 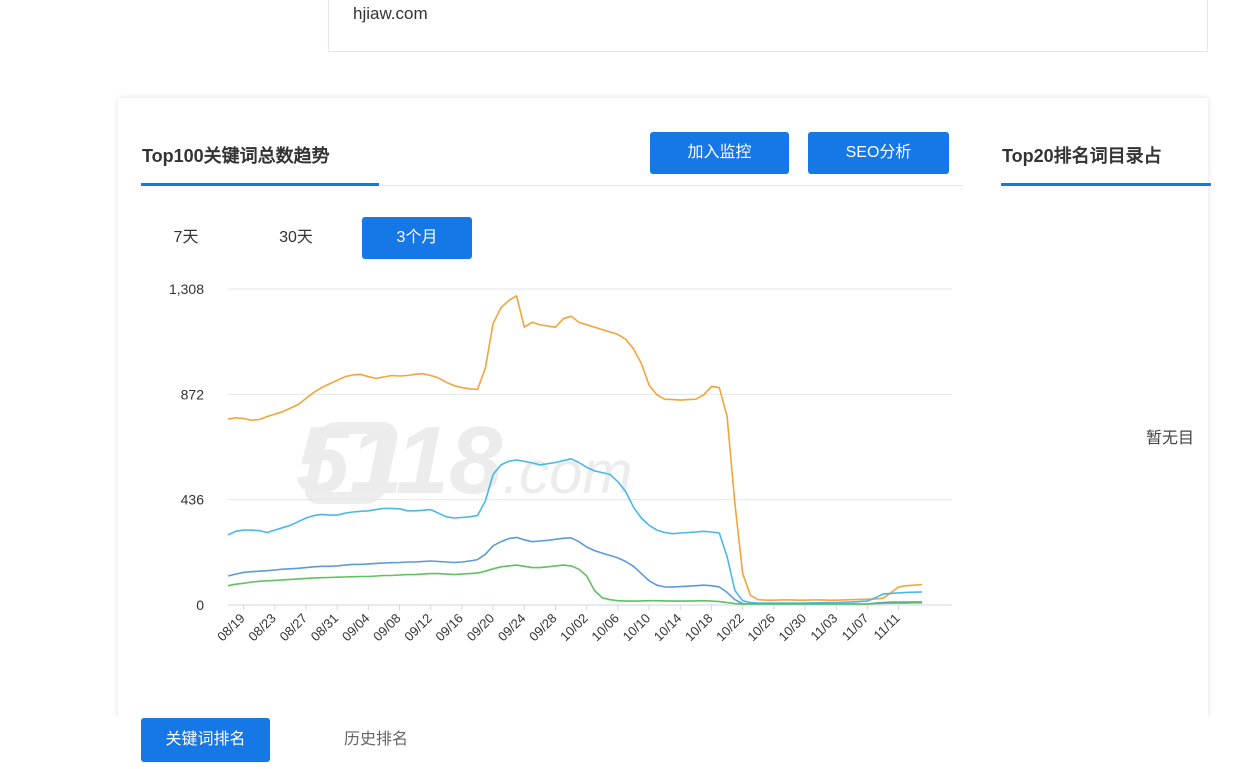 What do you see at coordinates (1170, 438) in the screenshot?
I see `no-data-text: 暂无目` at bounding box center [1170, 438].